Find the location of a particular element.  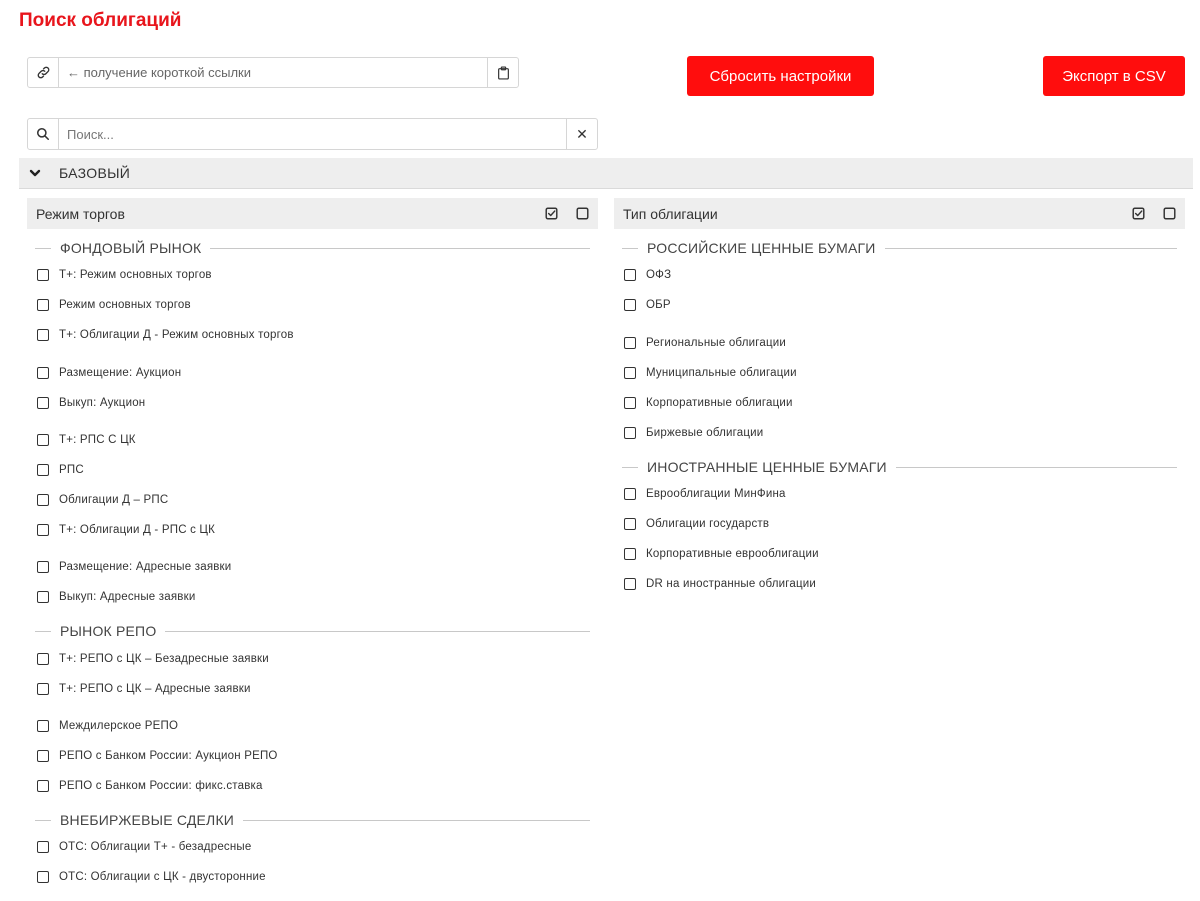

bond-type-panel-header: Тип облигации is located at coordinates (899, 213).